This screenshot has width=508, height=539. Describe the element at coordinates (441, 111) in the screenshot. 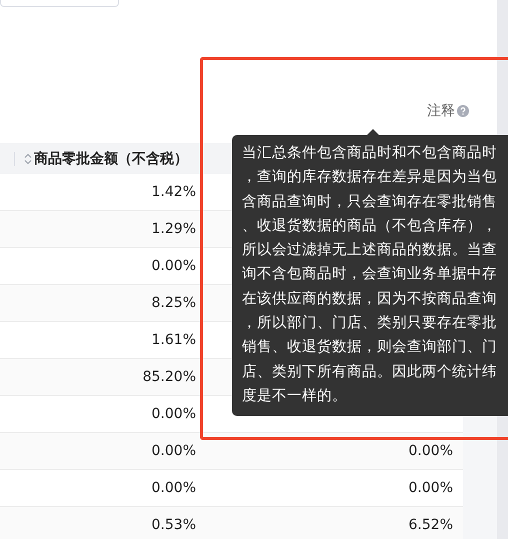

I see `note-label: 注释` at that location.